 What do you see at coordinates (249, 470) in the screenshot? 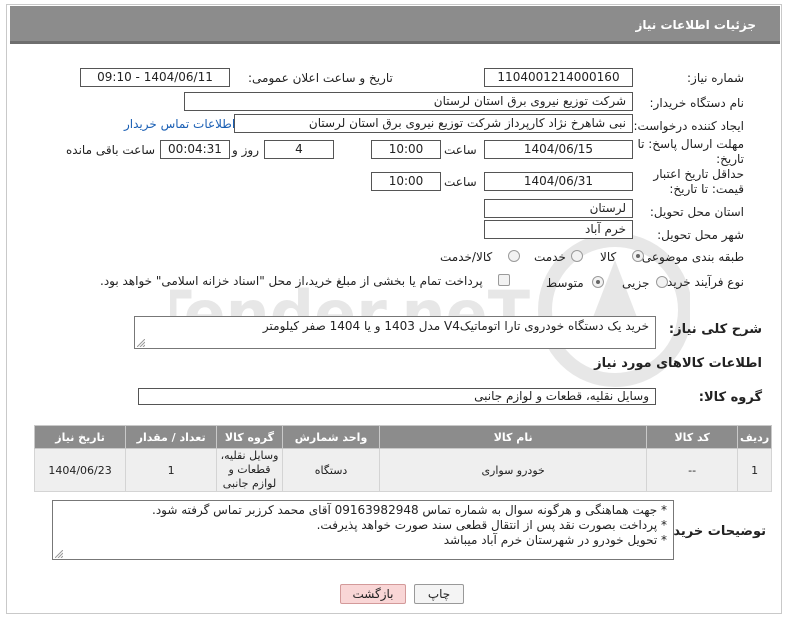
I see `cell-group: وسایل نقلیه، قطعات و لوازم جانبی` at bounding box center [249, 470].